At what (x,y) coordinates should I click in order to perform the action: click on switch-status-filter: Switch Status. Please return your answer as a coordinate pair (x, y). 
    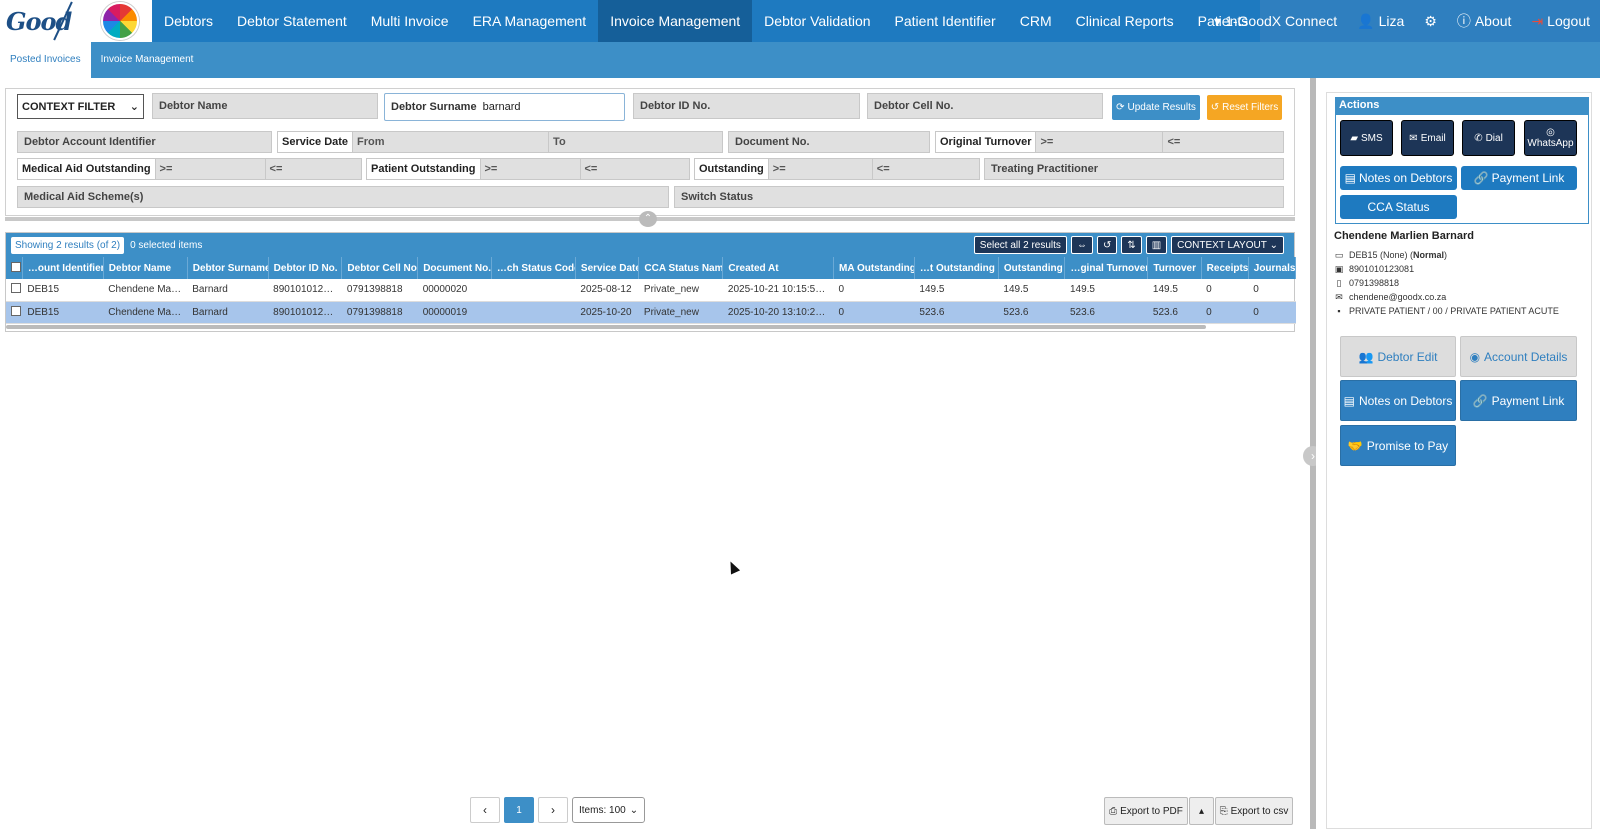
    Looking at the image, I should click on (979, 197).